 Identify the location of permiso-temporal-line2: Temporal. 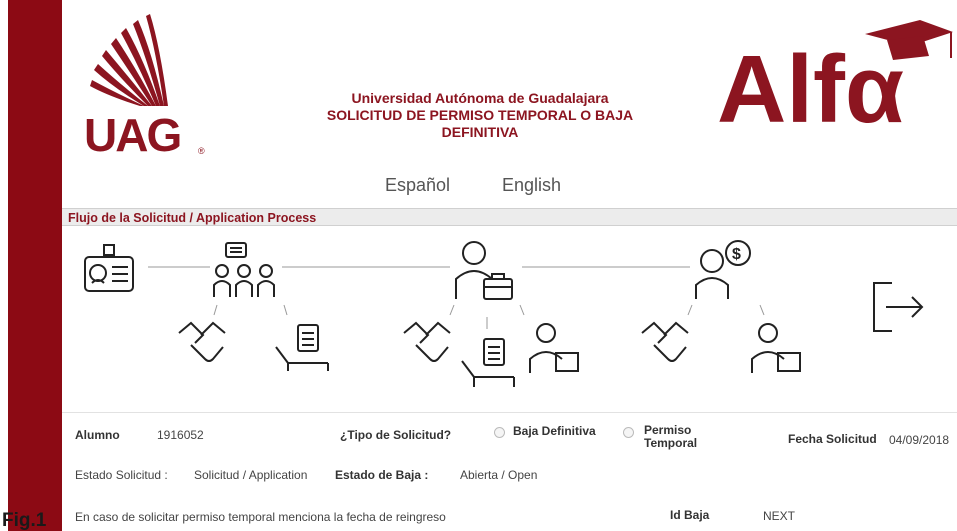
(671, 443).